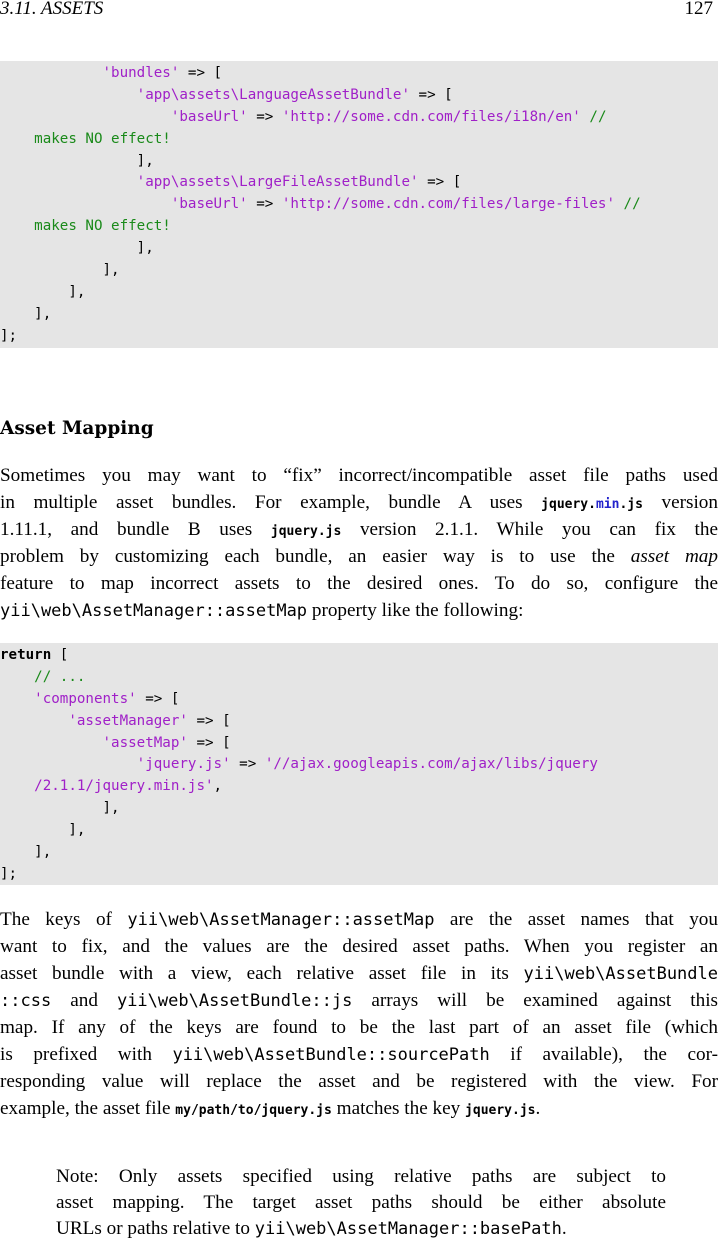 The width and height of the screenshot is (718, 1243). I want to click on span-tt: yii\web\AssetBundle::sourcePath, so click(331, 1055).